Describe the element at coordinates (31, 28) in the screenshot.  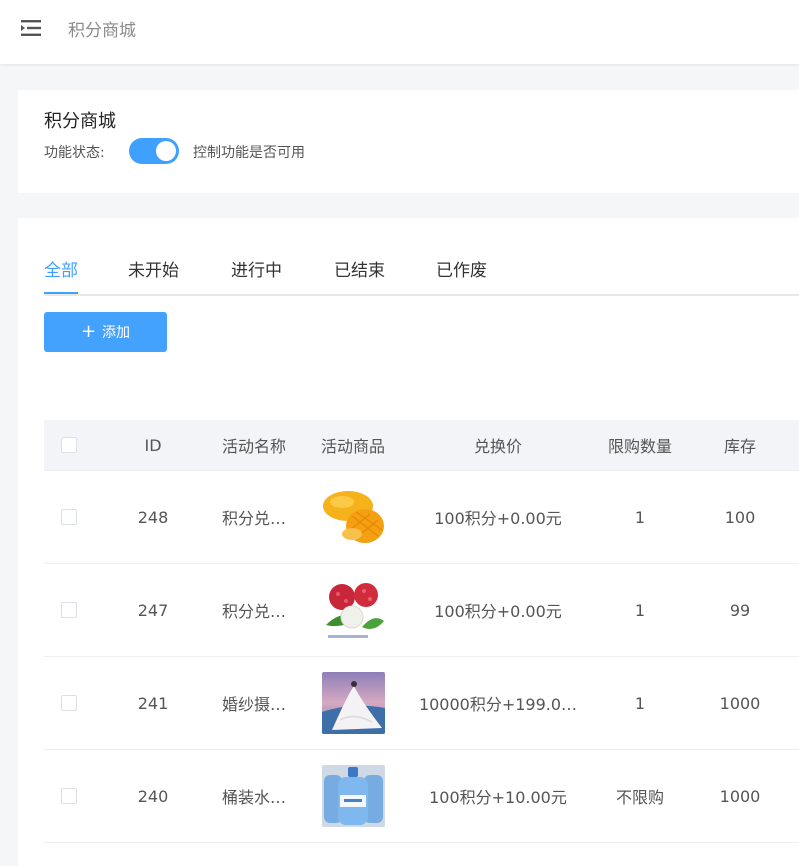
I see `menu-fold-icon` at that location.